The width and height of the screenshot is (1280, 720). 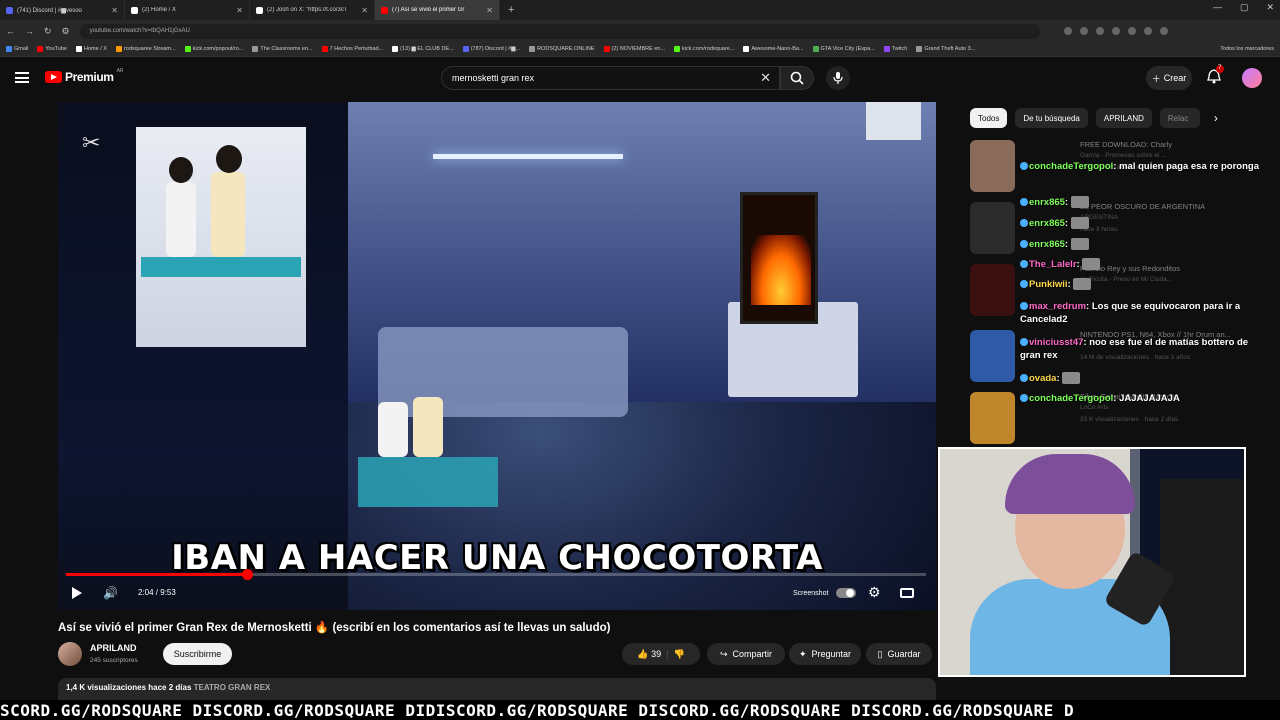 I want to click on chat-text: :, so click(x=1078, y=264).